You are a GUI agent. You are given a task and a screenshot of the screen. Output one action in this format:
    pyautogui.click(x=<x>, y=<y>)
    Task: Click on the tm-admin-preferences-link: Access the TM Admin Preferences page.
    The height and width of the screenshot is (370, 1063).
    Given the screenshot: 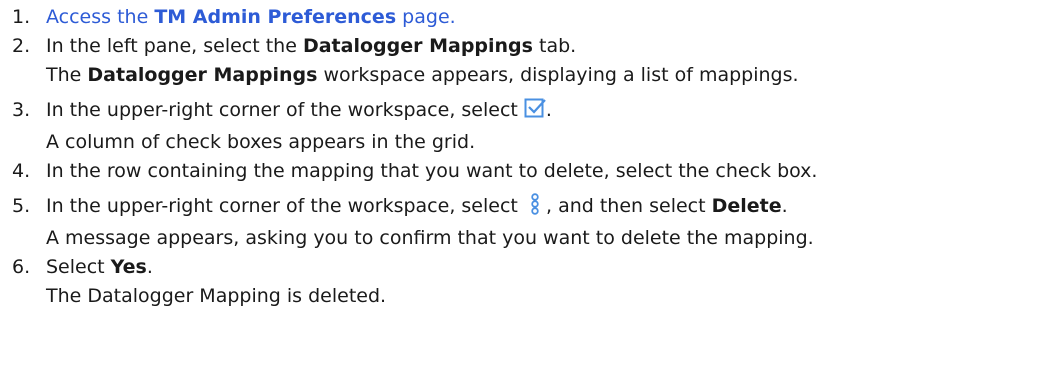 What is the action you would take?
    pyautogui.click(x=251, y=17)
    